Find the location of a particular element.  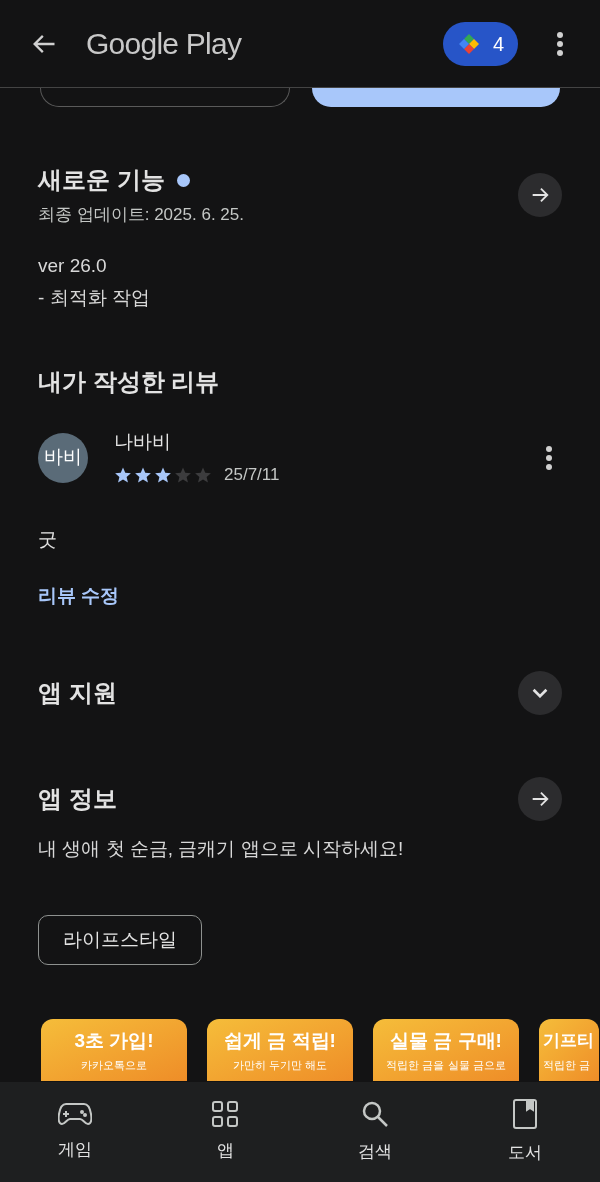

section-title: 새로운 기능 is located at coordinates (101, 180).